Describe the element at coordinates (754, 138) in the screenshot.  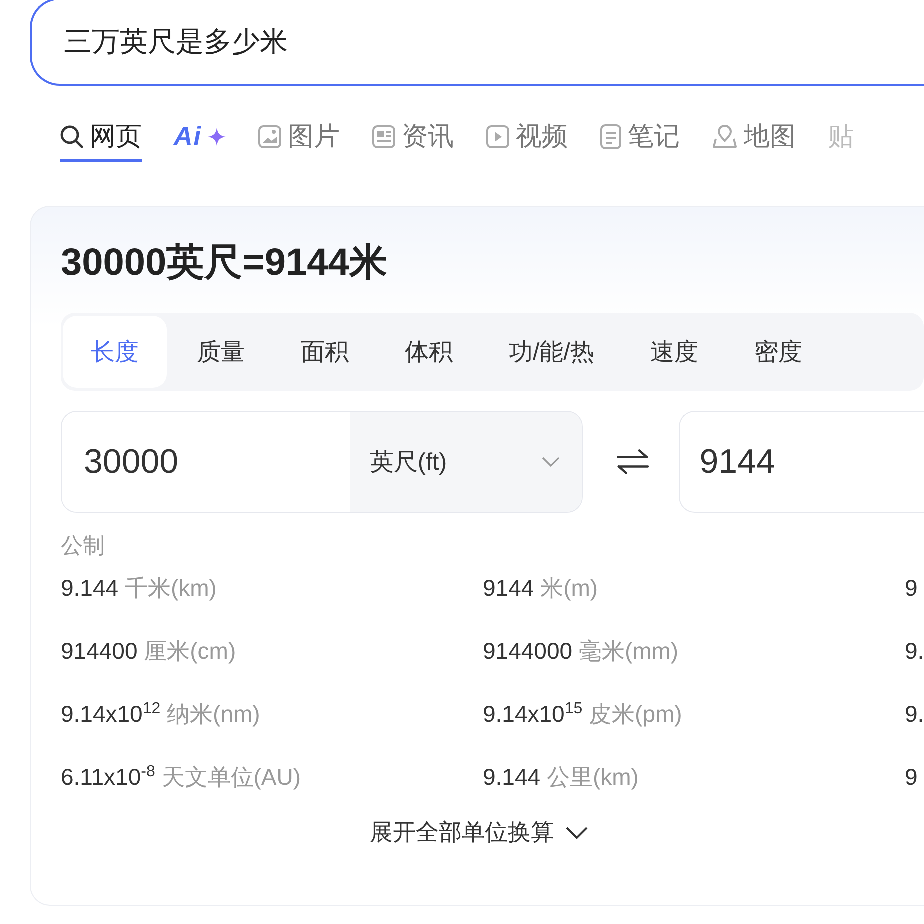
I see `search-tab: 地图` at that location.